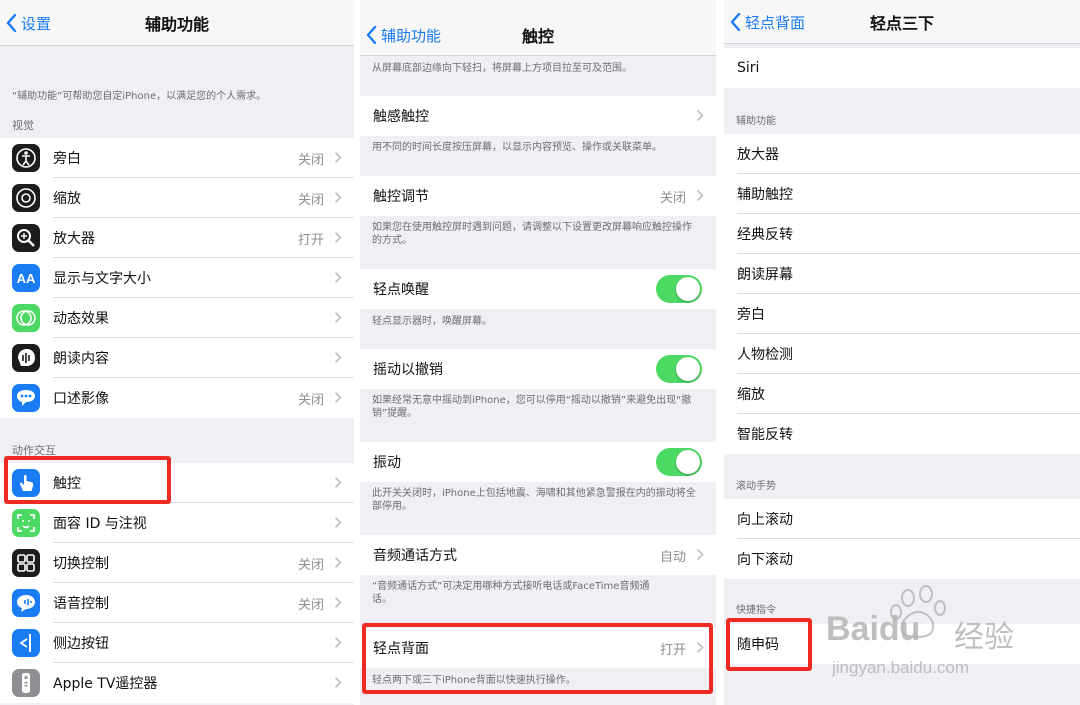 The width and height of the screenshot is (1080, 705). What do you see at coordinates (177, 643) in the screenshot?
I see `settings-row: 侧边按钮` at bounding box center [177, 643].